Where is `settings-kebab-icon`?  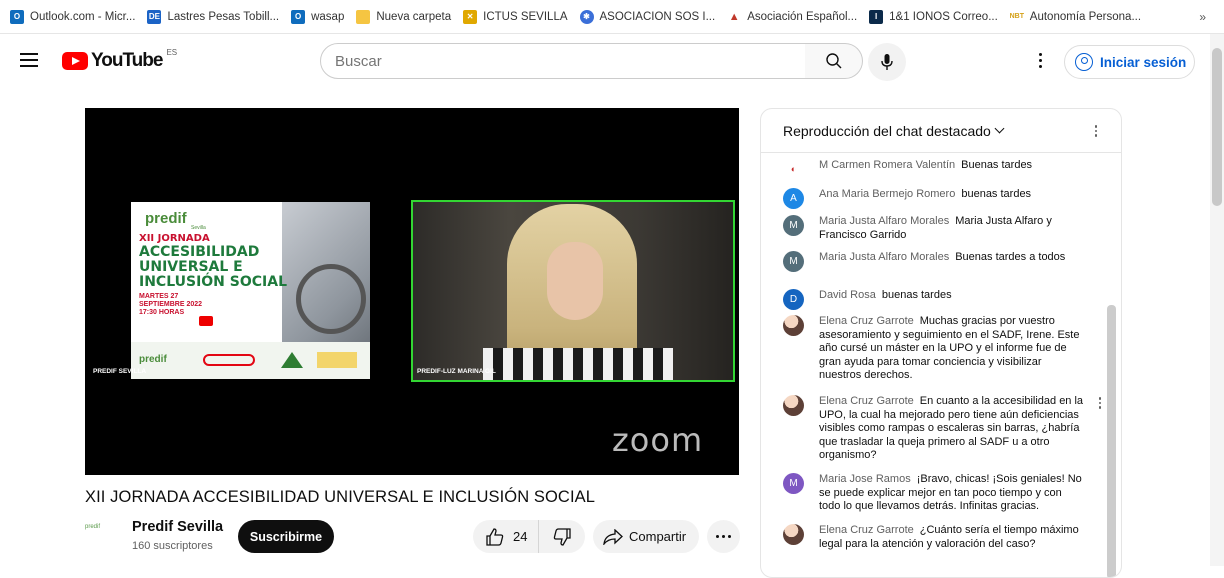
settings-kebab-icon is located at coordinates (1040, 60).